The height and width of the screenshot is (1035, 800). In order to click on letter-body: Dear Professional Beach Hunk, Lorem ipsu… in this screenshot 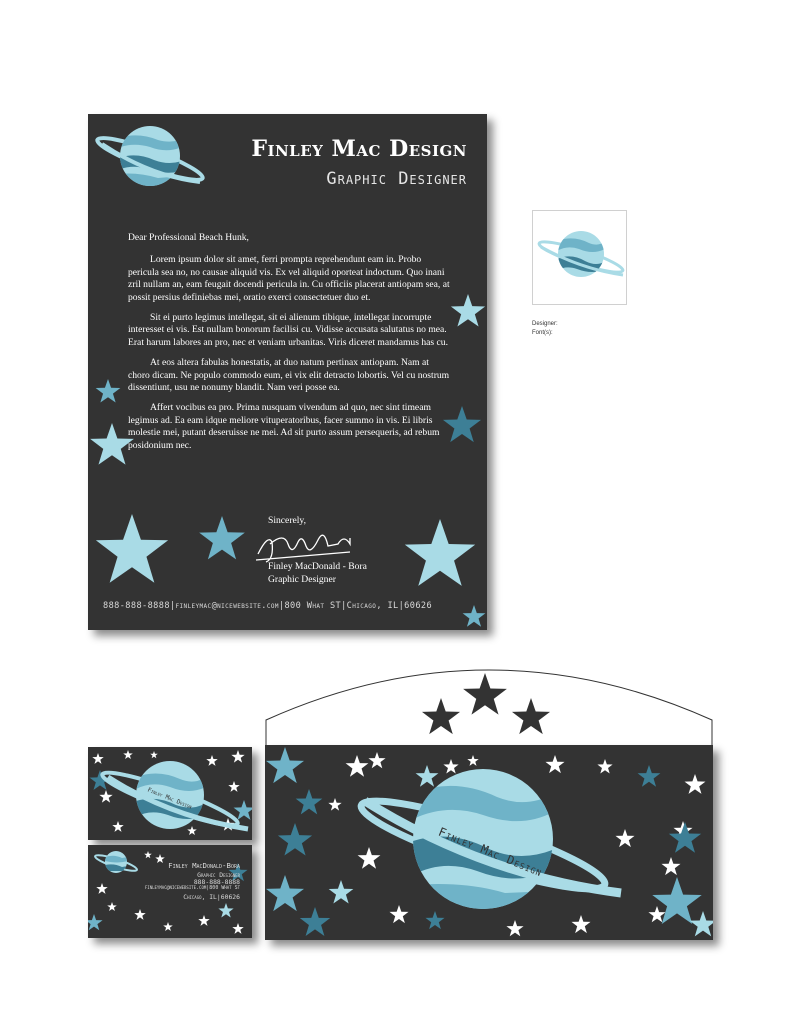, I will do `click(290, 346)`.